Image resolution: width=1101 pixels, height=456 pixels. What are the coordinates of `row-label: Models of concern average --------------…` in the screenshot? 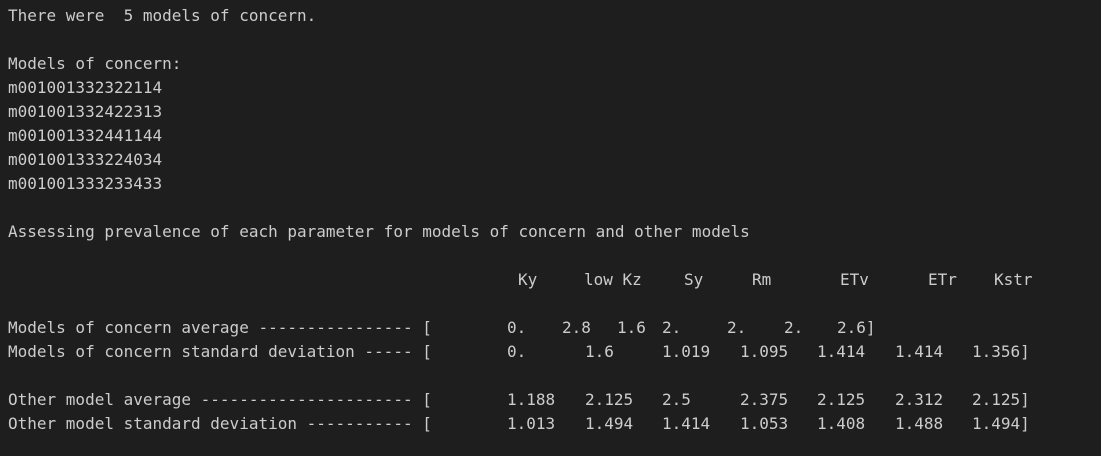 It's located at (220, 327).